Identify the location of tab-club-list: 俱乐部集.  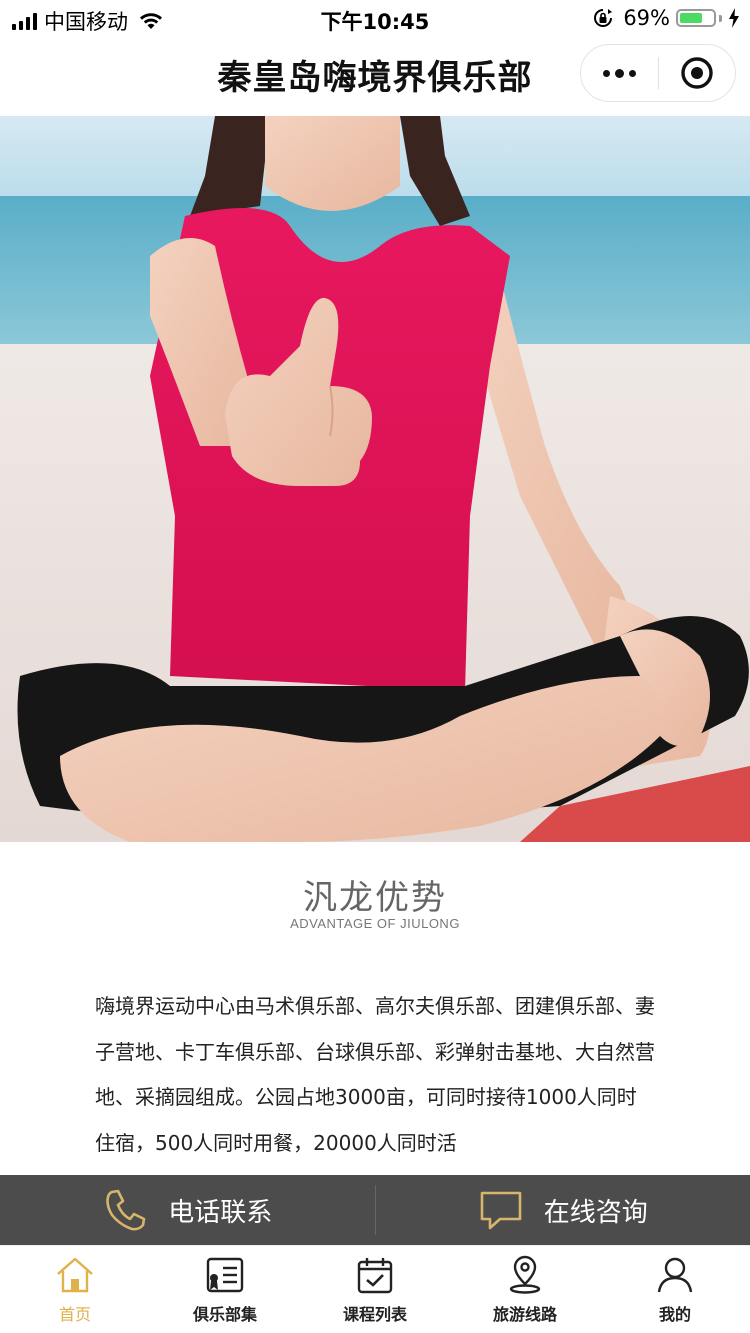
(225, 1289).